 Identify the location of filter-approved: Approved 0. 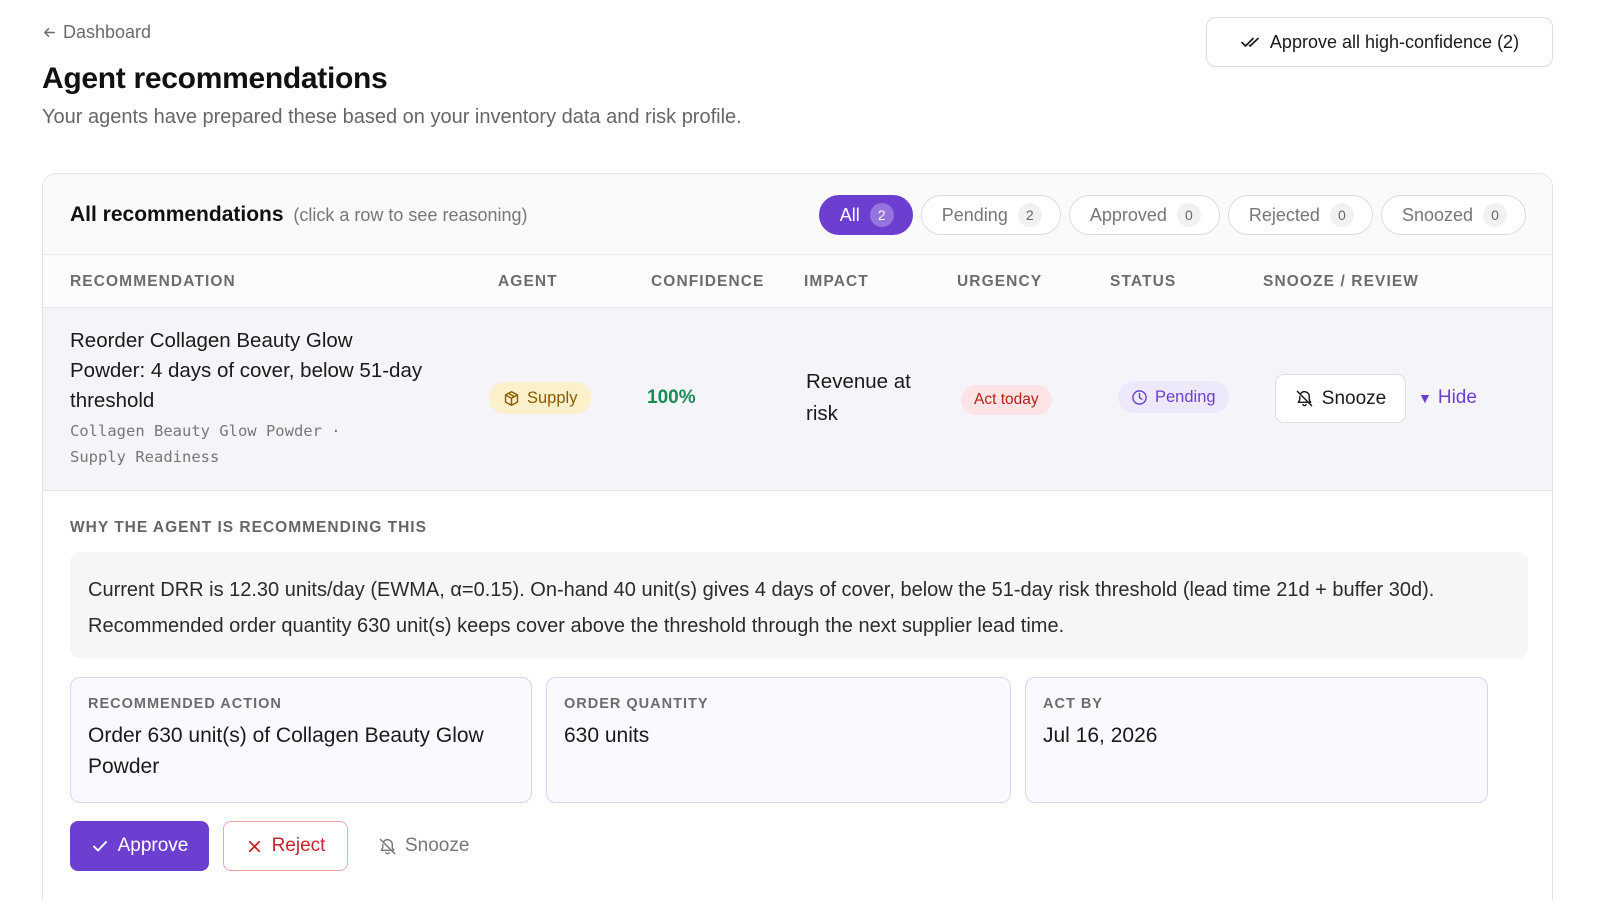
(1144, 215).